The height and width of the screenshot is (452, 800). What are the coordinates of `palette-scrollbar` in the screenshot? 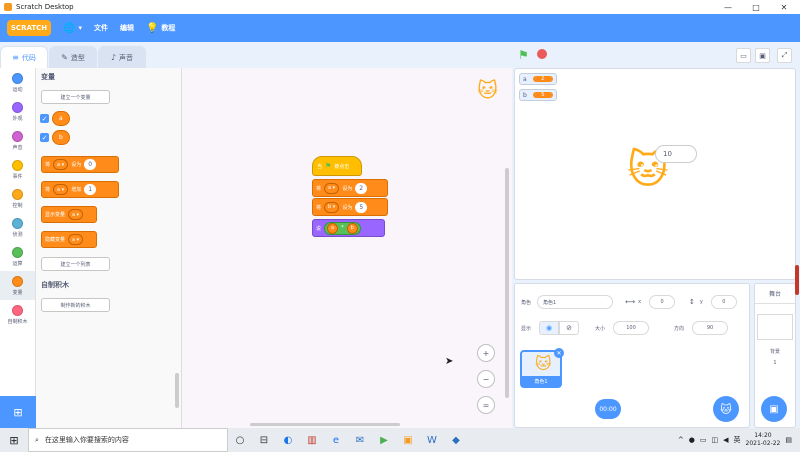 It's located at (177, 390).